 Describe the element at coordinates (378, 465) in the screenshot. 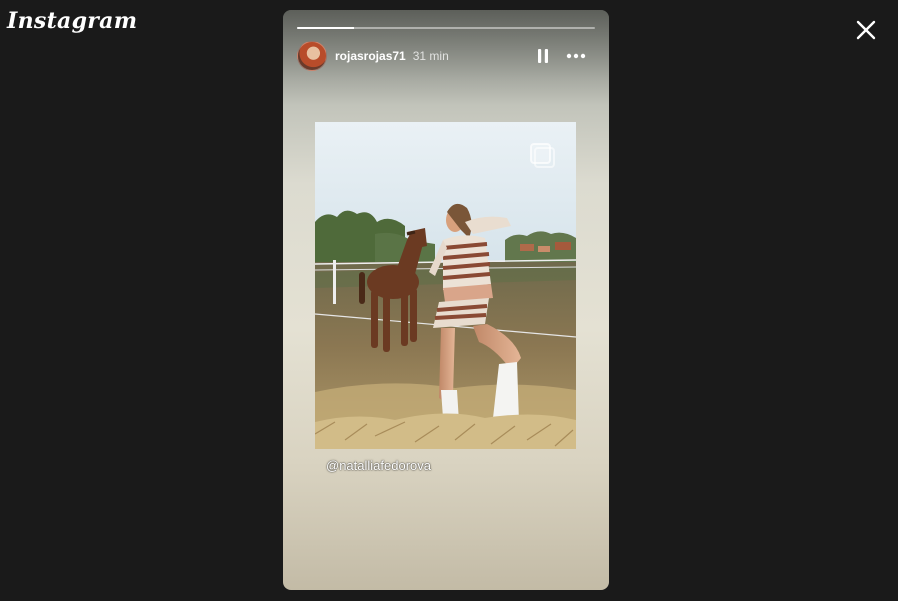

I see `mention-tag: @natalliafedorova` at that location.